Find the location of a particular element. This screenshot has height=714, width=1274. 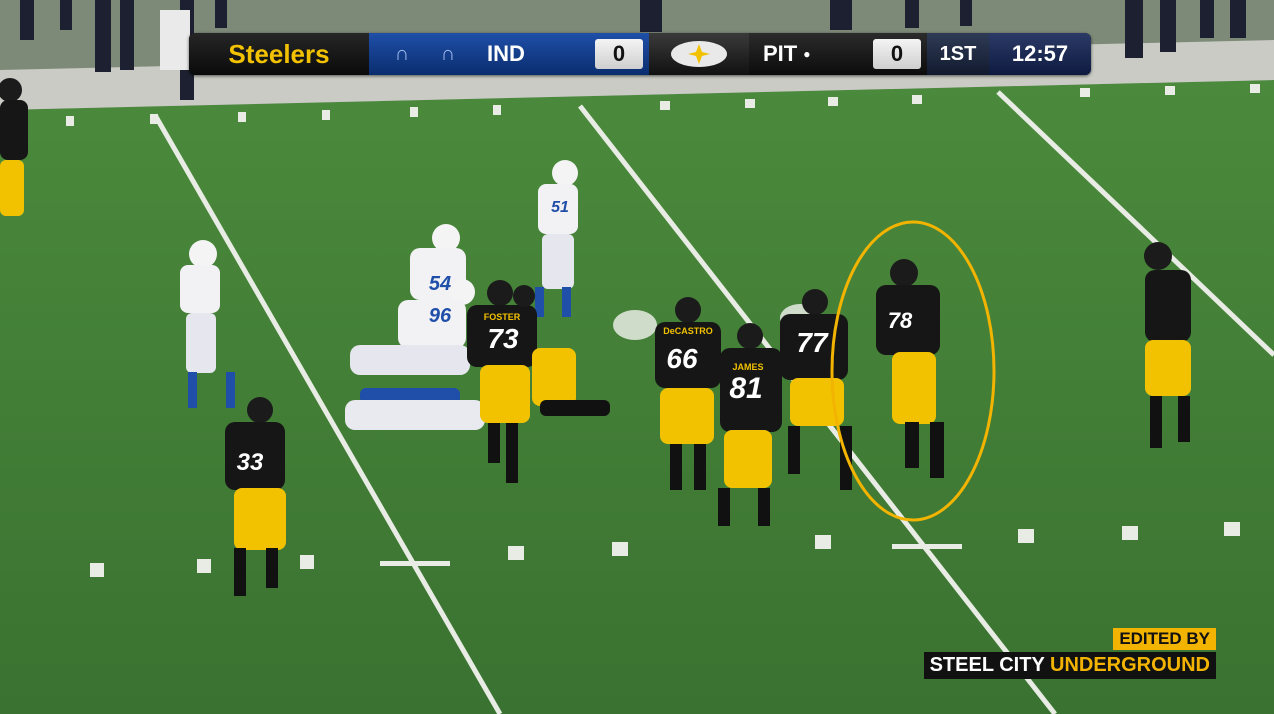

referee is located at coordinates (175, 40).